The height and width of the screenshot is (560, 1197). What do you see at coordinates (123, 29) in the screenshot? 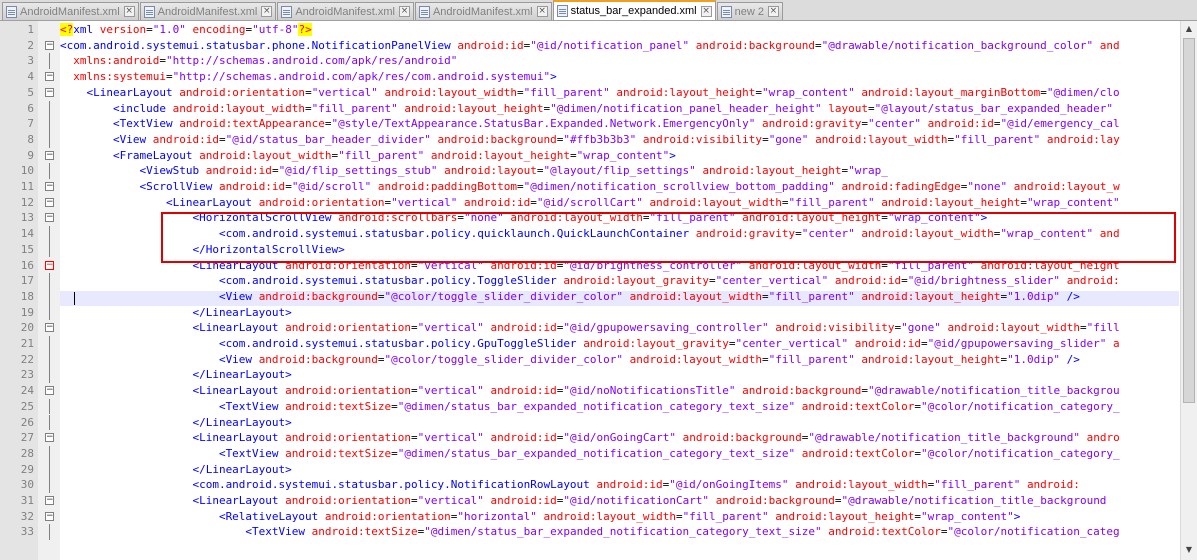
I see `code-token: version` at bounding box center [123, 29].